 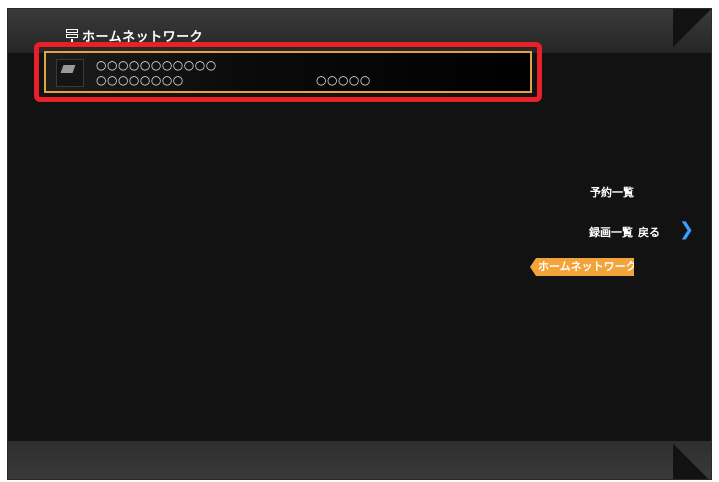 What do you see at coordinates (140, 80) in the screenshot?
I see `device-subtitle: ○○○○○○○○` at bounding box center [140, 80].